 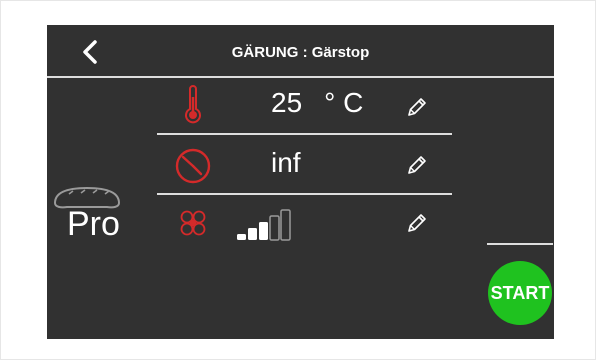 I want to click on page-title: GÄRUNG : Gärstop, so click(x=300, y=52).